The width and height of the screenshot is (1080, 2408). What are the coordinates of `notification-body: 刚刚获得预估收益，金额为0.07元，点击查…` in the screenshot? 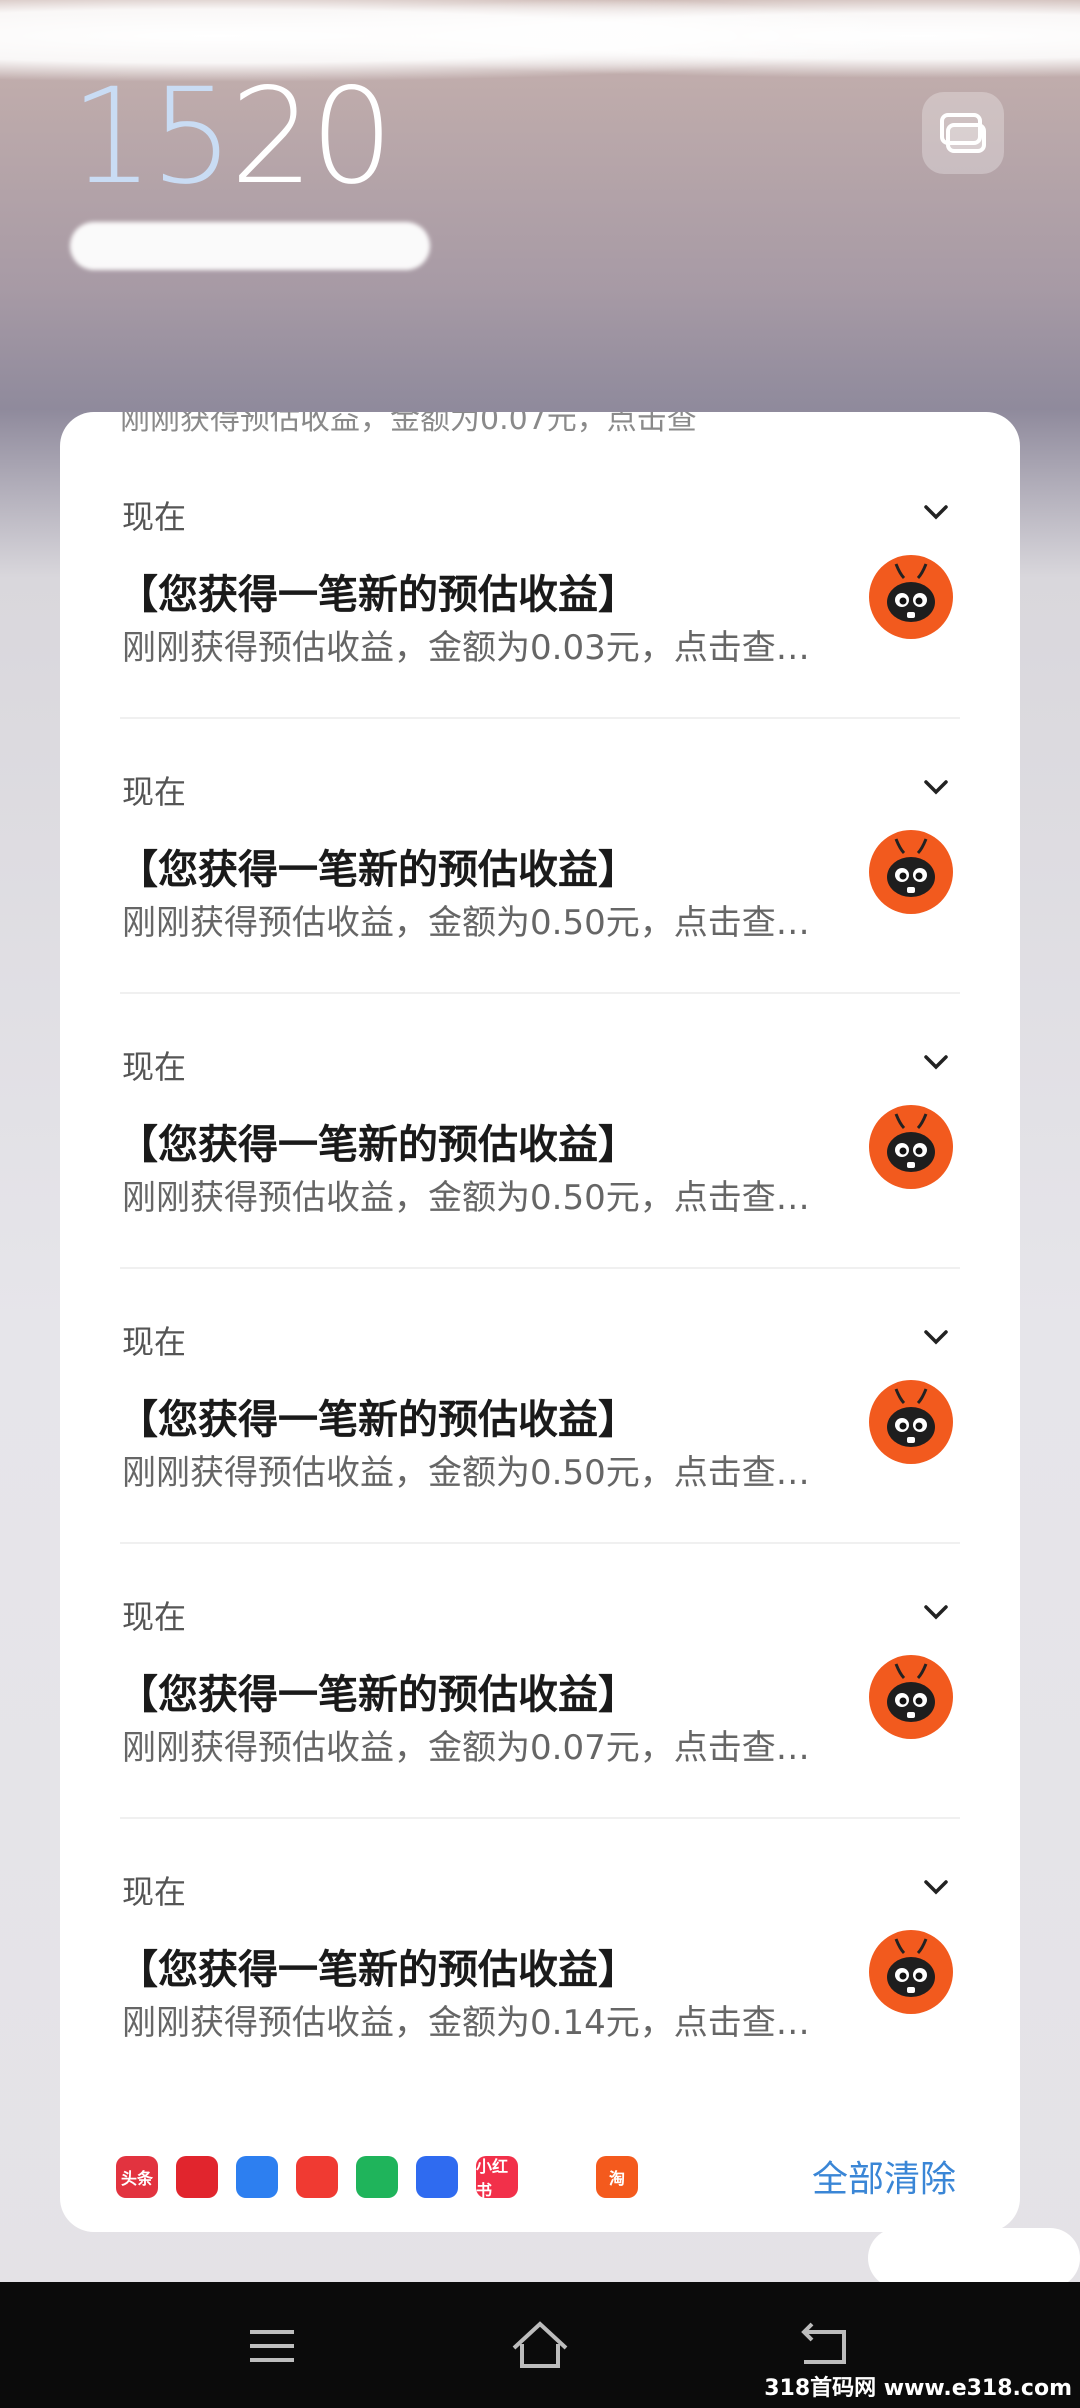 It's located at (466, 1748).